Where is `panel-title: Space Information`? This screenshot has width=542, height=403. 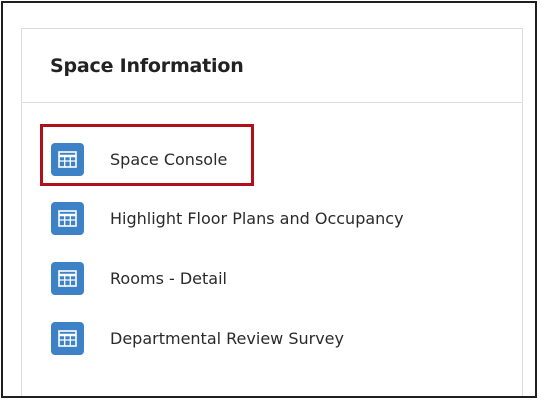 panel-title: Space Information is located at coordinates (147, 65).